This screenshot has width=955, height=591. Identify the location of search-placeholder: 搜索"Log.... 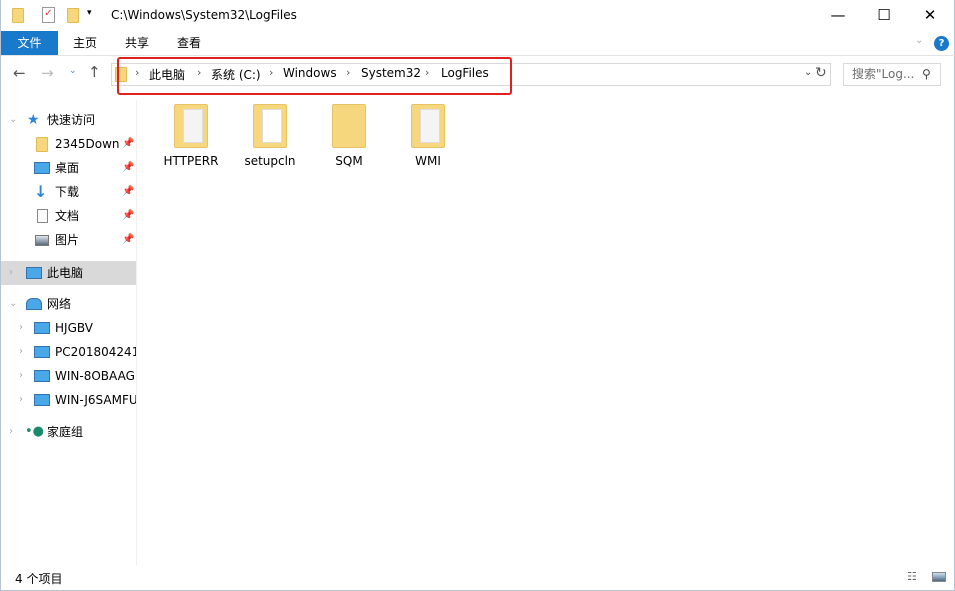
(883, 74).